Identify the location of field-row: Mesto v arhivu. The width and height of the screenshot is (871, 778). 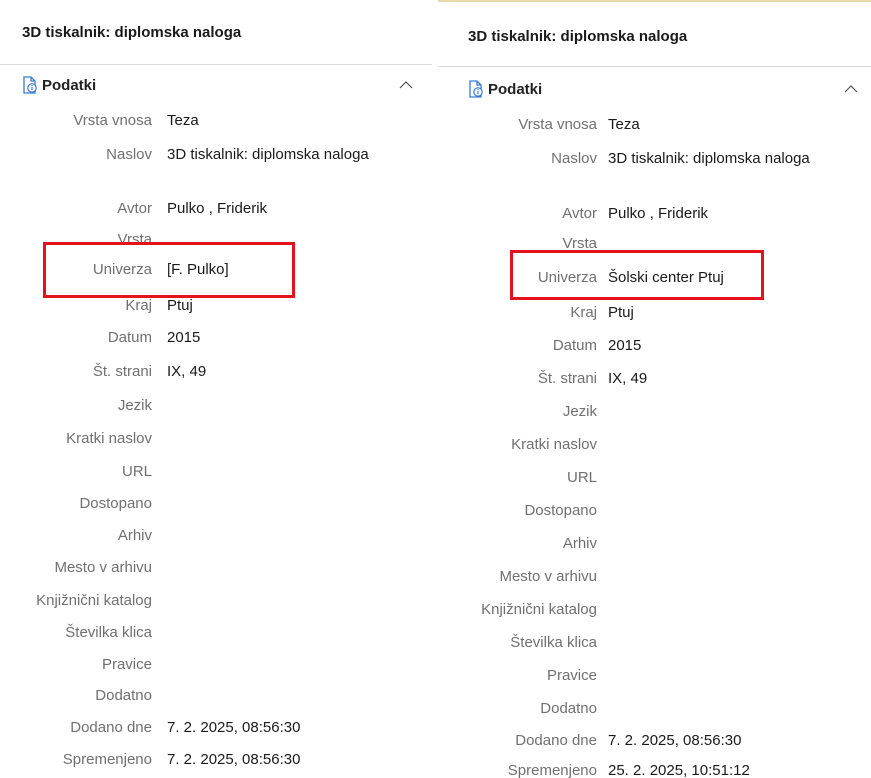
(216, 568).